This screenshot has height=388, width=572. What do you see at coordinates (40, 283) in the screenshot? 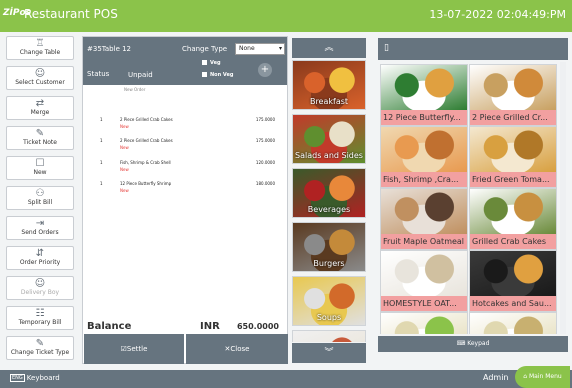
I see `delivery-icon: ☺` at bounding box center [40, 283].